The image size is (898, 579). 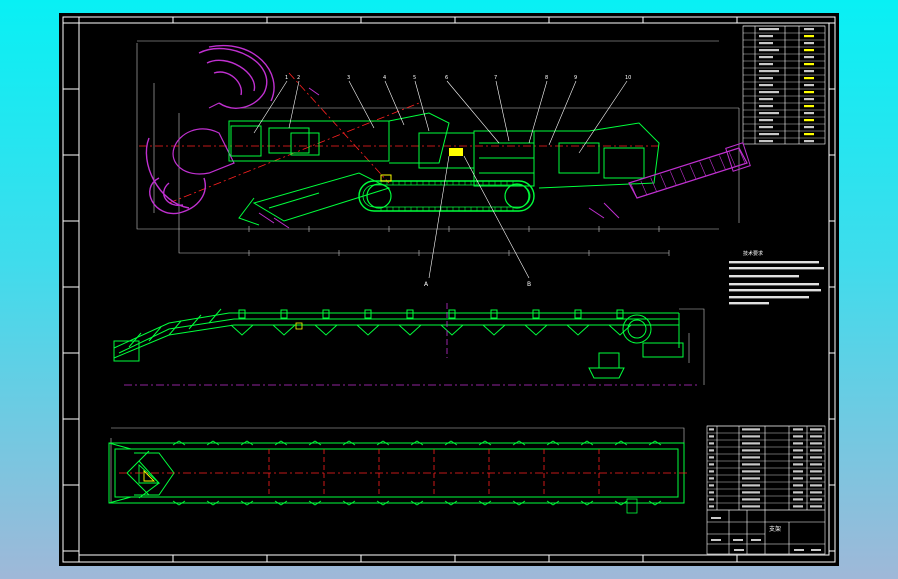 What do you see at coordinates (529, 284) in the screenshot?
I see `section-label-b: B` at bounding box center [529, 284].